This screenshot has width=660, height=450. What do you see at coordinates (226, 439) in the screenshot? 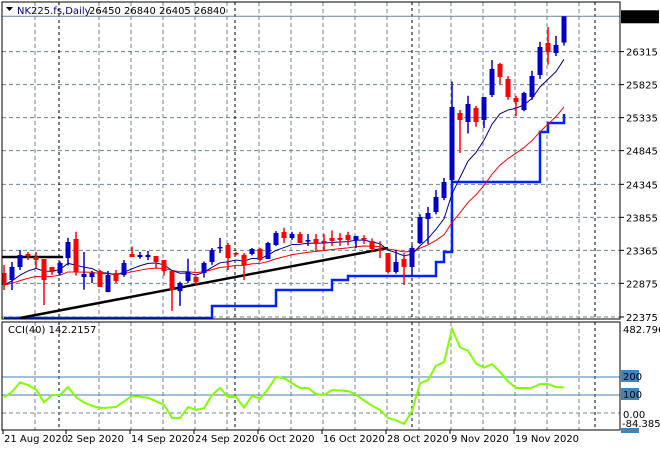
I see `date-label: 24 Sep 2020` at bounding box center [226, 439].